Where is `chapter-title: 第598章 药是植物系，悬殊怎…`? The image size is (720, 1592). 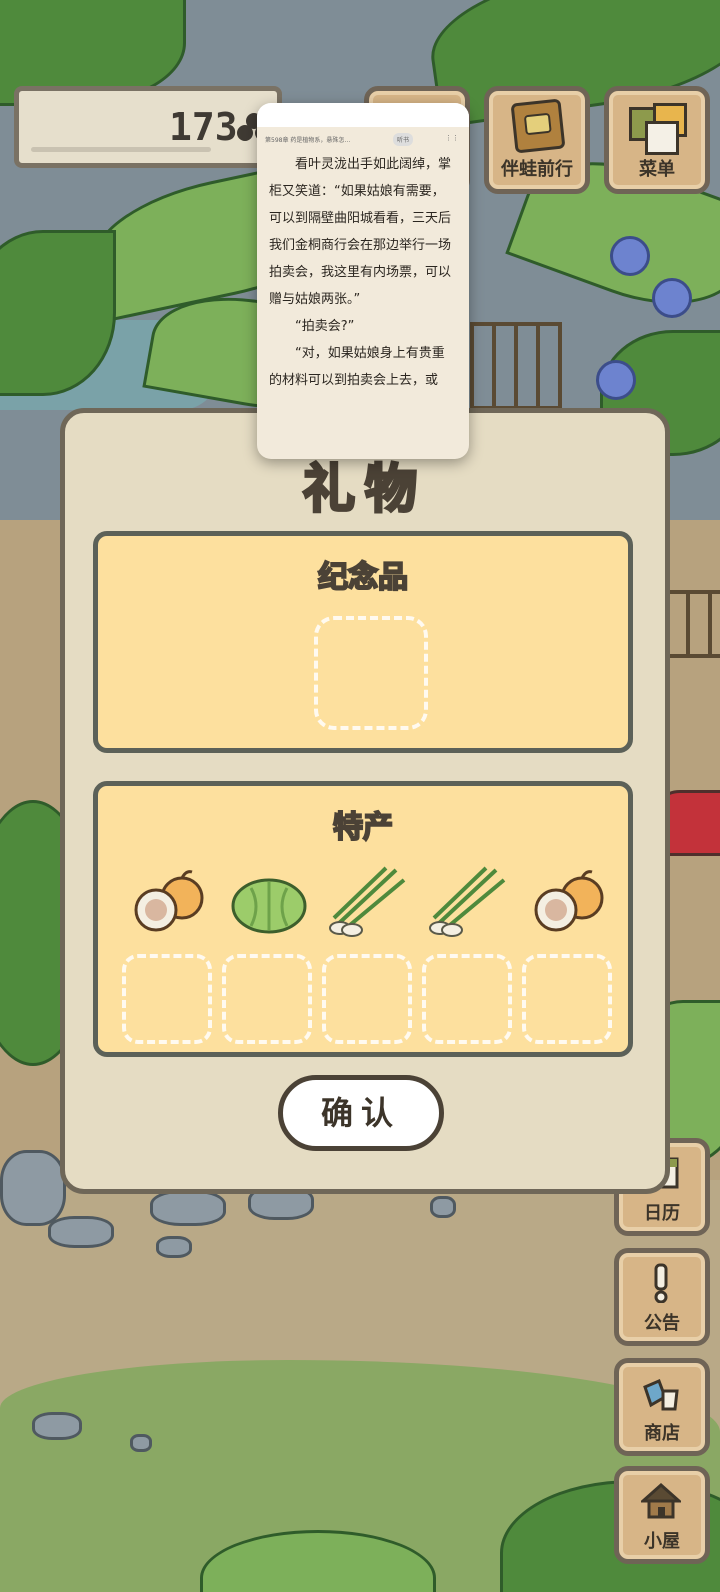 chapter-title: 第598章 药是植物系，悬殊怎… is located at coordinates (307, 139).